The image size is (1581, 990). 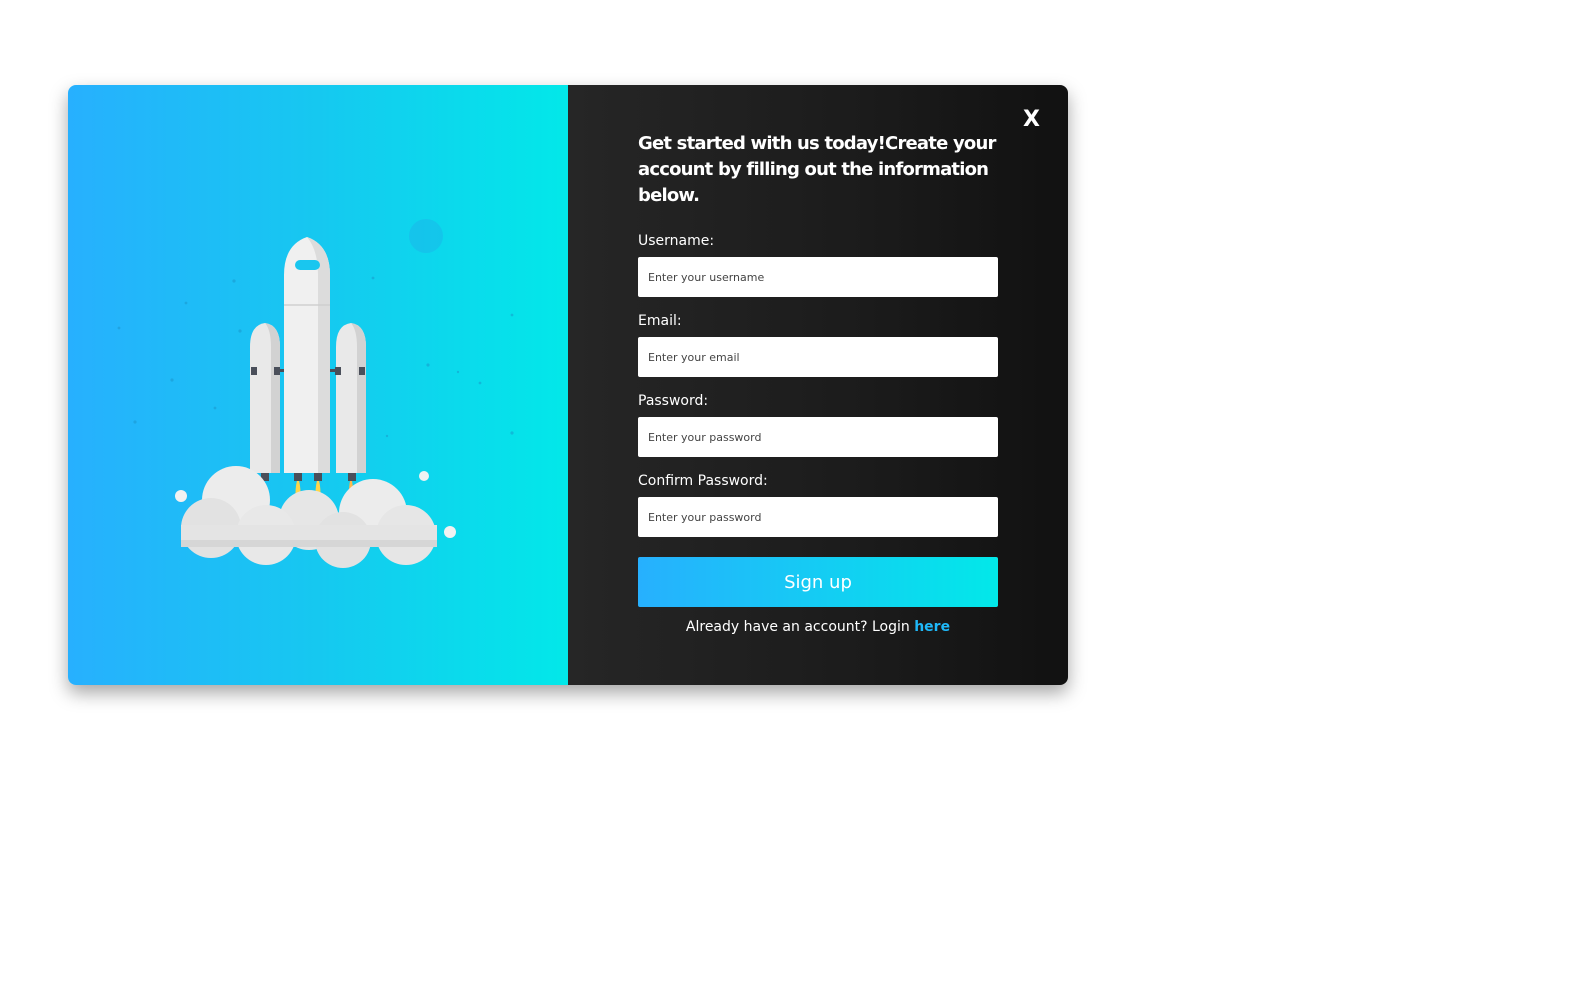 What do you see at coordinates (676, 241) in the screenshot?
I see `username-label: Username:` at bounding box center [676, 241].